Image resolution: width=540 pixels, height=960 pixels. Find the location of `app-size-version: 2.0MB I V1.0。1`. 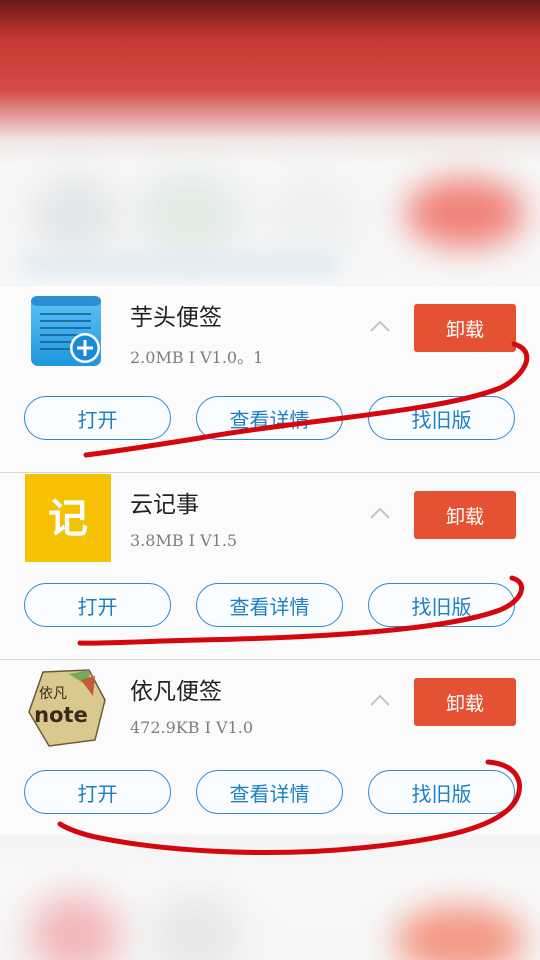

app-size-version: 2.0MB I V1.0。1 is located at coordinates (197, 357).